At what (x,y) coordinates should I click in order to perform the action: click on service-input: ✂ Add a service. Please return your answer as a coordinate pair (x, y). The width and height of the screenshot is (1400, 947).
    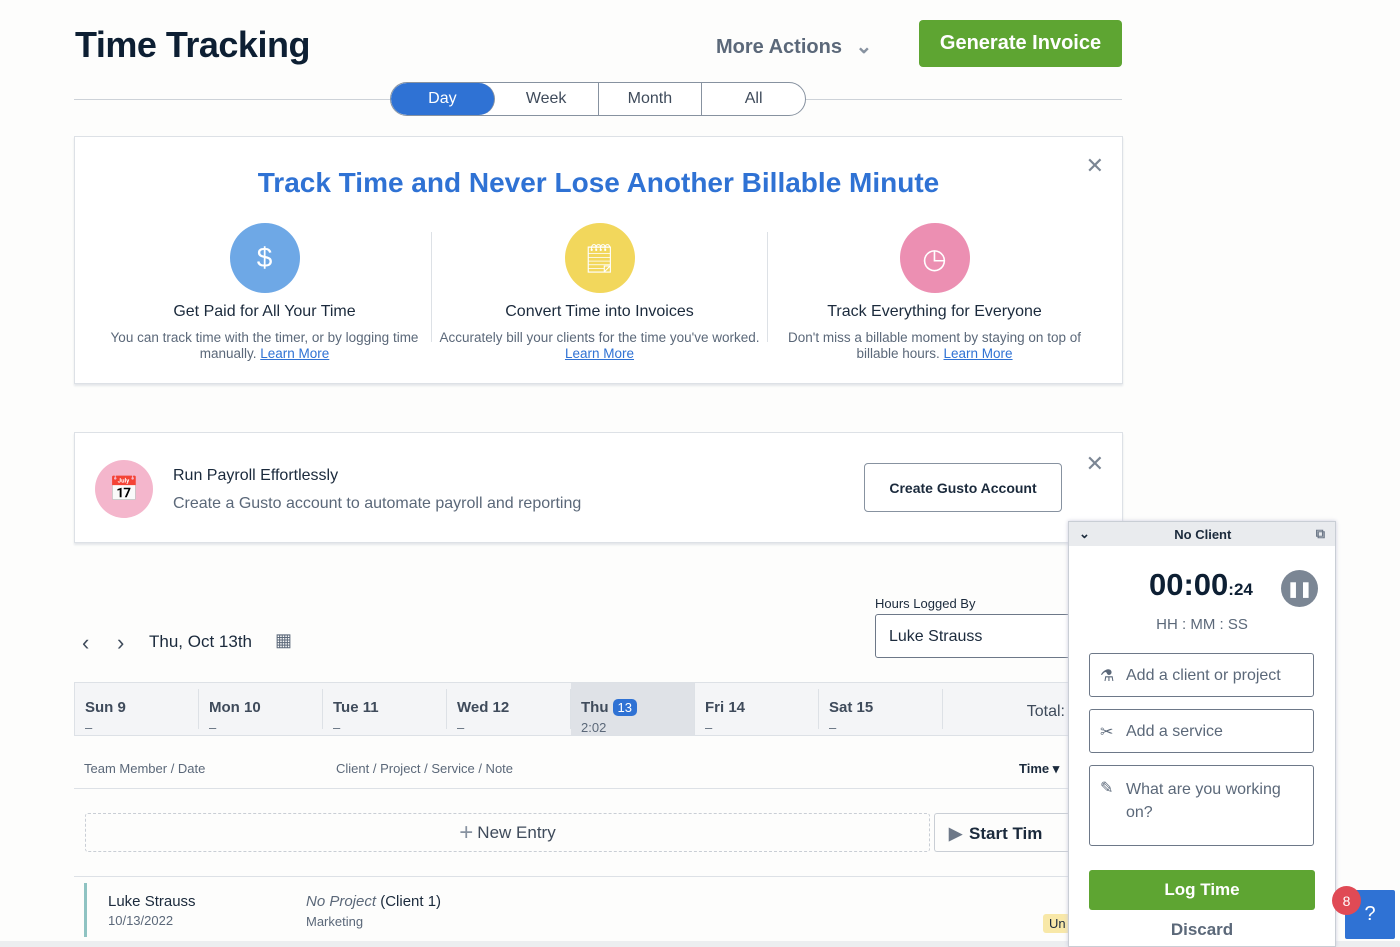
    Looking at the image, I should click on (1201, 731).